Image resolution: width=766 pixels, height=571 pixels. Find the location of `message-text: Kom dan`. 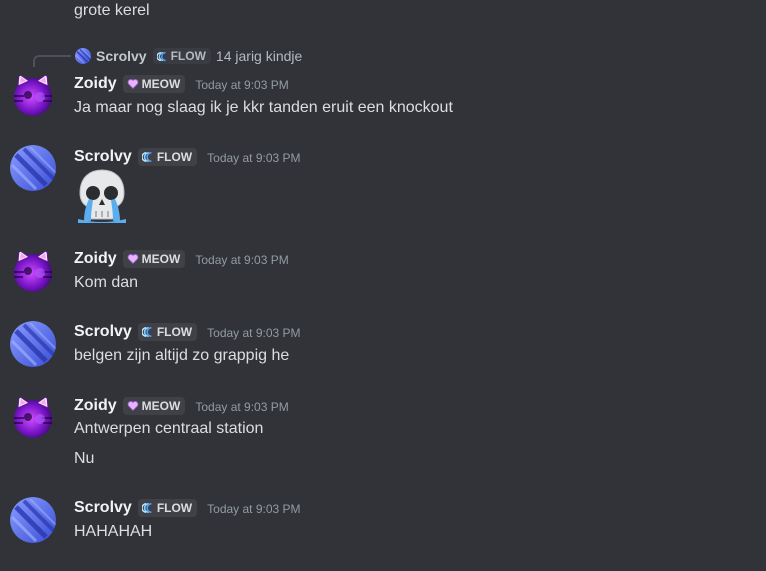

message-text: Kom dan is located at coordinates (106, 282).